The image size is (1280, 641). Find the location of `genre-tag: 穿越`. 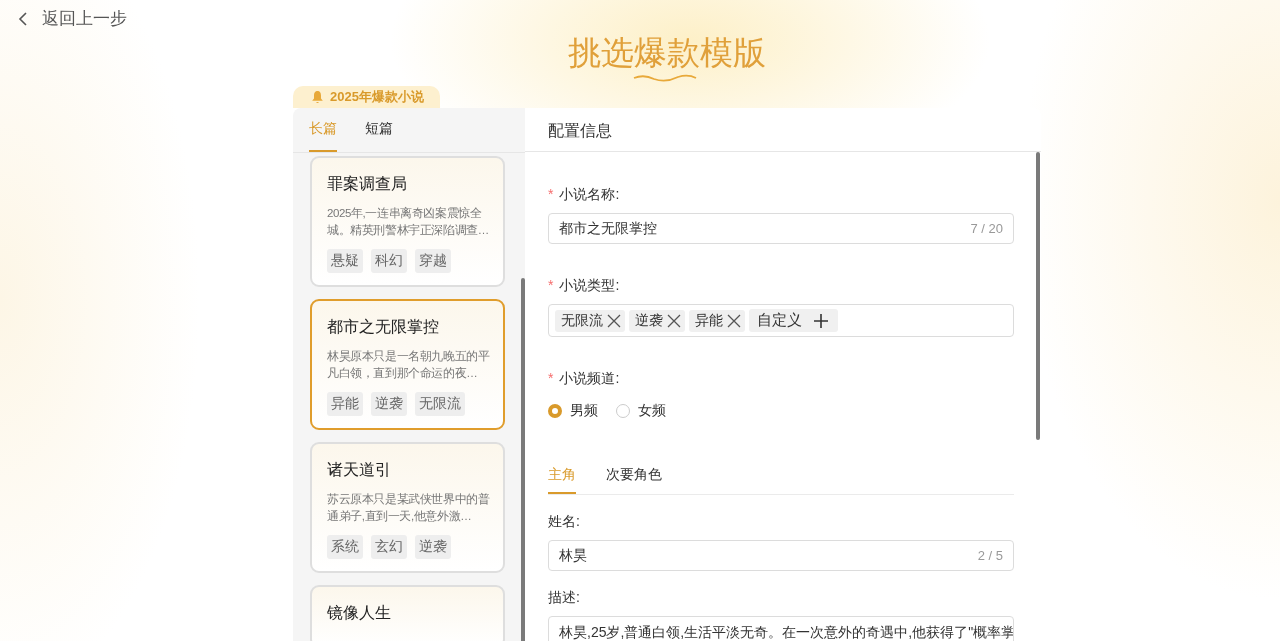

genre-tag: 穿越 is located at coordinates (433, 261).